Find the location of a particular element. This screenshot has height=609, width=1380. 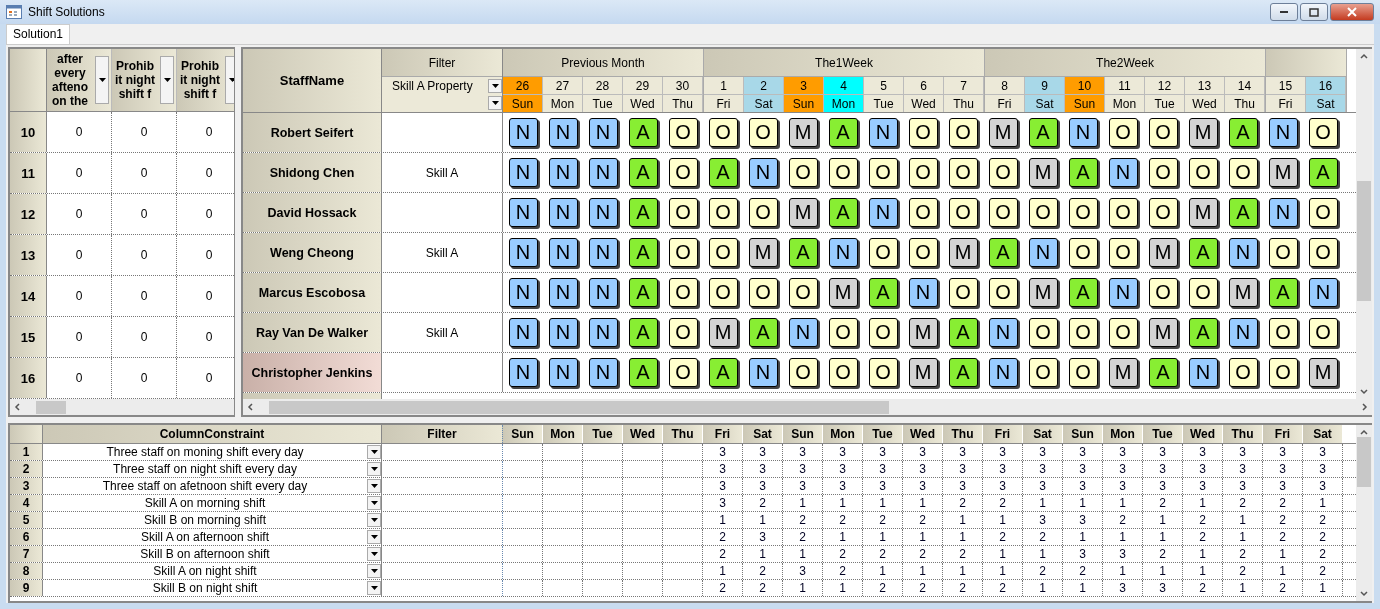

constraint-dropdown: Skill A on afternoon shift is located at coordinates (212, 537).